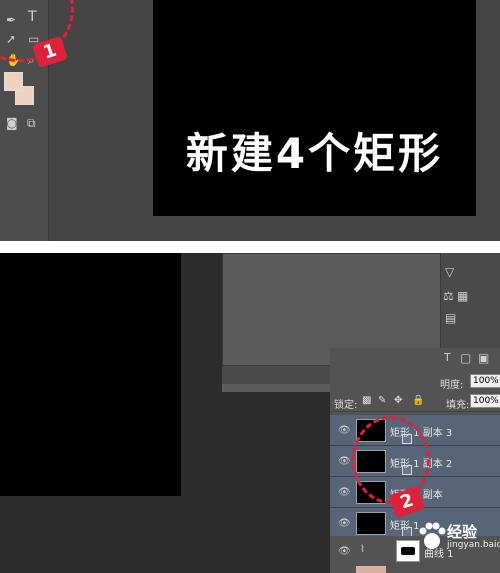  I want to click on type-filter-icon: T, so click(447, 357).